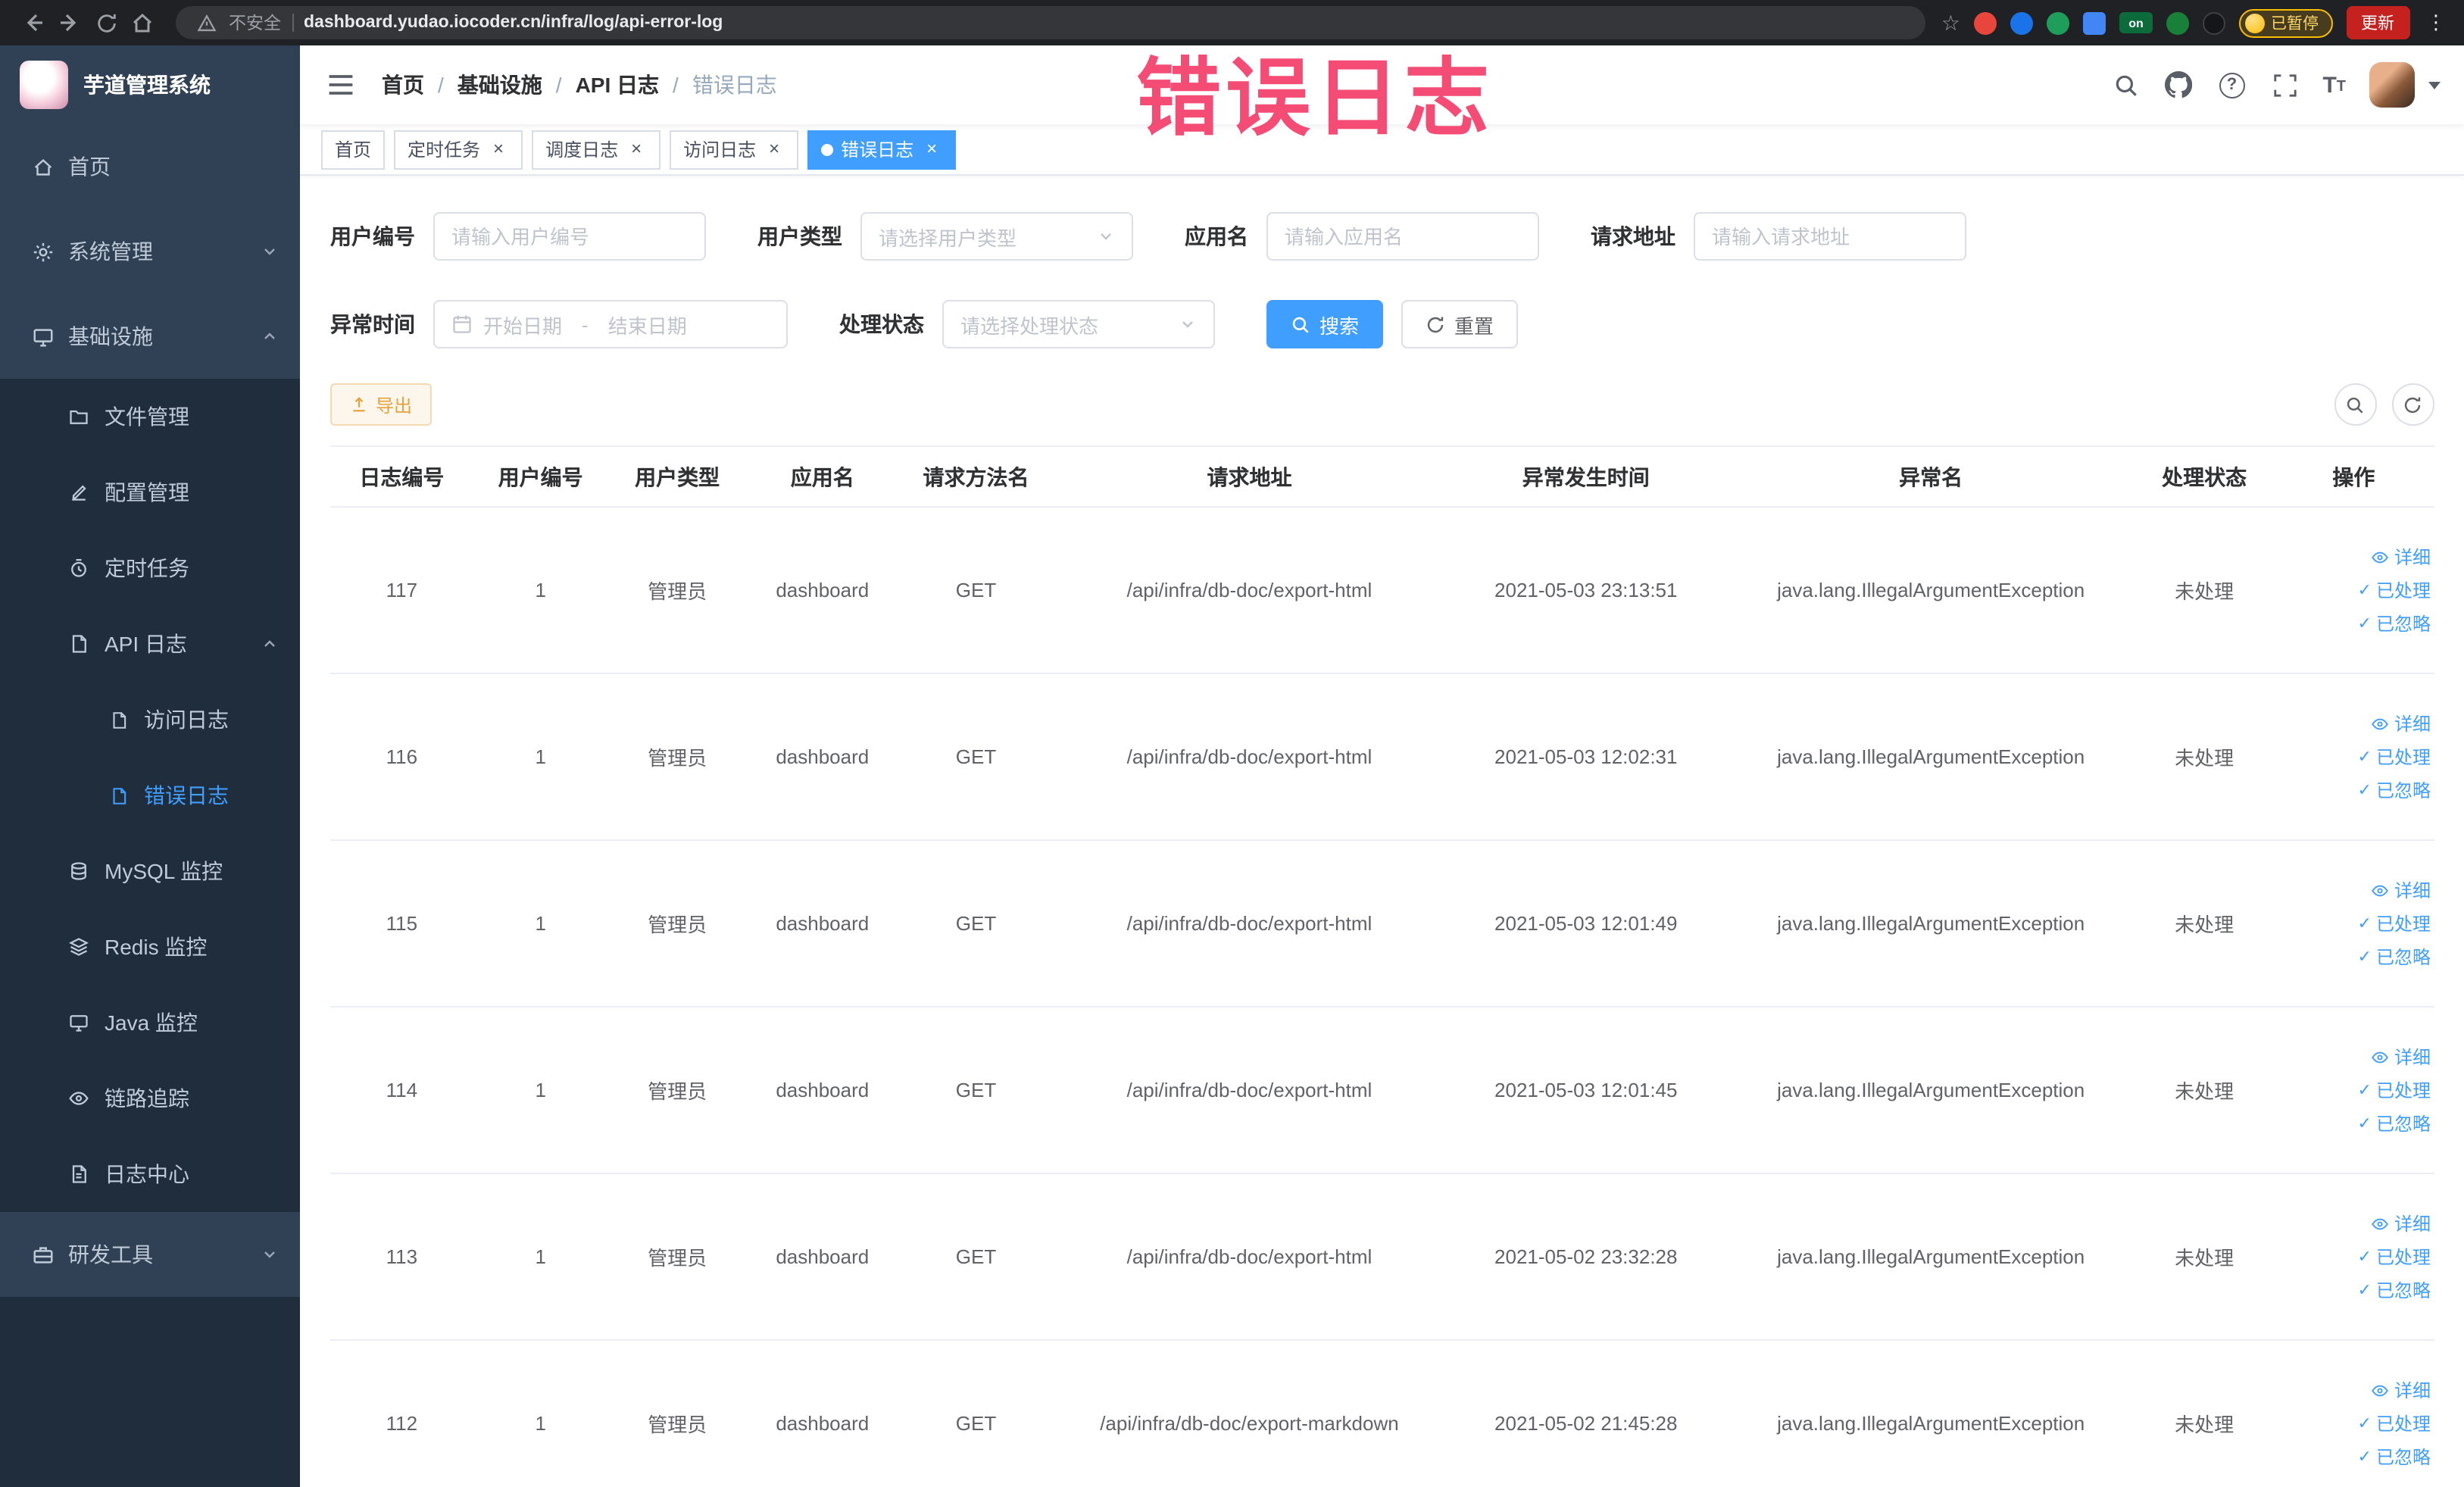  Describe the element at coordinates (2285, 22) in the screenshot. I see `paused-badge: 已暂停` at that location.